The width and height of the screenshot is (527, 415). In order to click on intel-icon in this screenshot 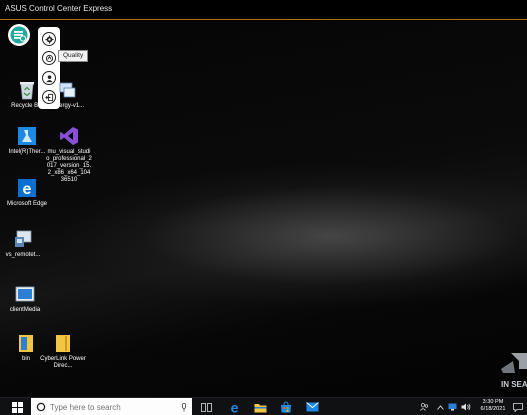, I will do `click(27, 136)`.